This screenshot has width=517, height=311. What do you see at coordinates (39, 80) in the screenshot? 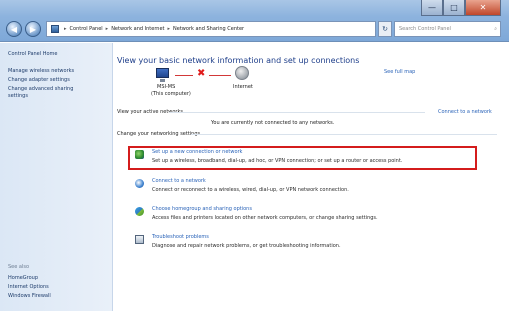
I see `sidebar-item-change-adapter: Change adapter settings` at bounding box center [39, 80].